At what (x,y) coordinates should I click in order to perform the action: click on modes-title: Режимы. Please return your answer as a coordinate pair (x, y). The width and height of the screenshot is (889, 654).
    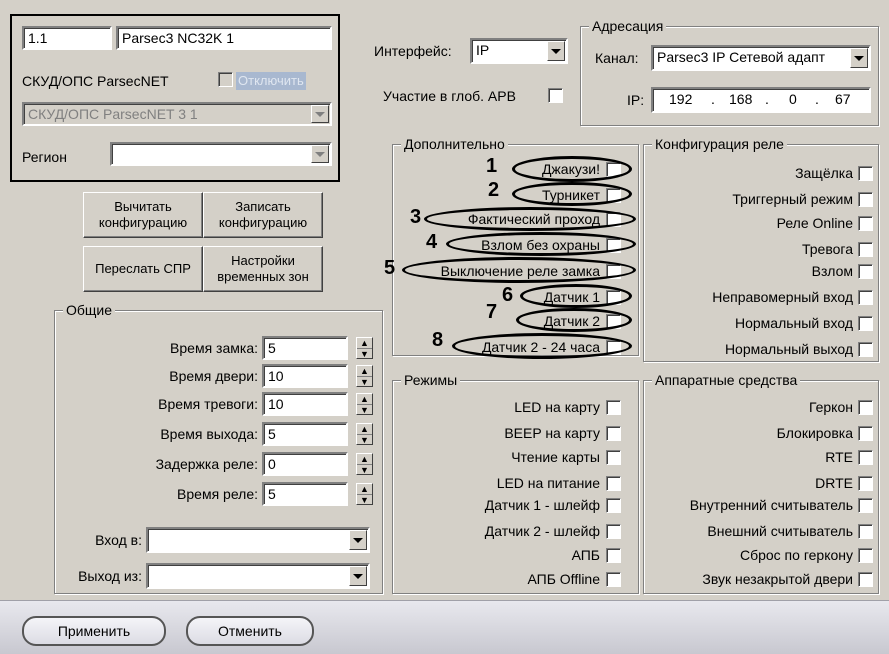
    Looking at the image, I should click on (431, 380).